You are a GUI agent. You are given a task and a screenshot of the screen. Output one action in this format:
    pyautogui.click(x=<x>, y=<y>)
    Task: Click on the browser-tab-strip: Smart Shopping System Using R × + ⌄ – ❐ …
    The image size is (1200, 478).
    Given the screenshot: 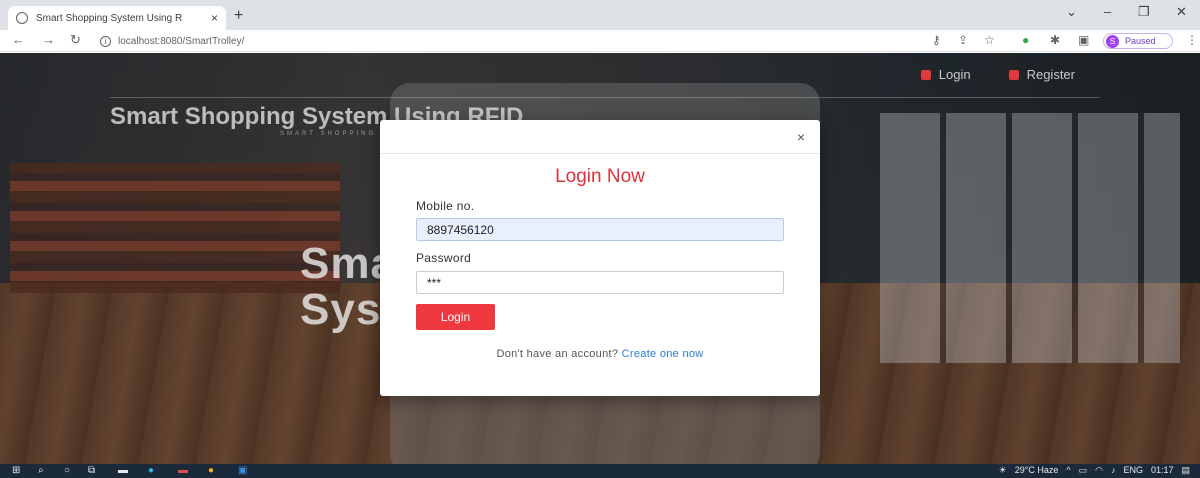 What is the action you would take?
    pyautogui.click(x=600, y=15)
    